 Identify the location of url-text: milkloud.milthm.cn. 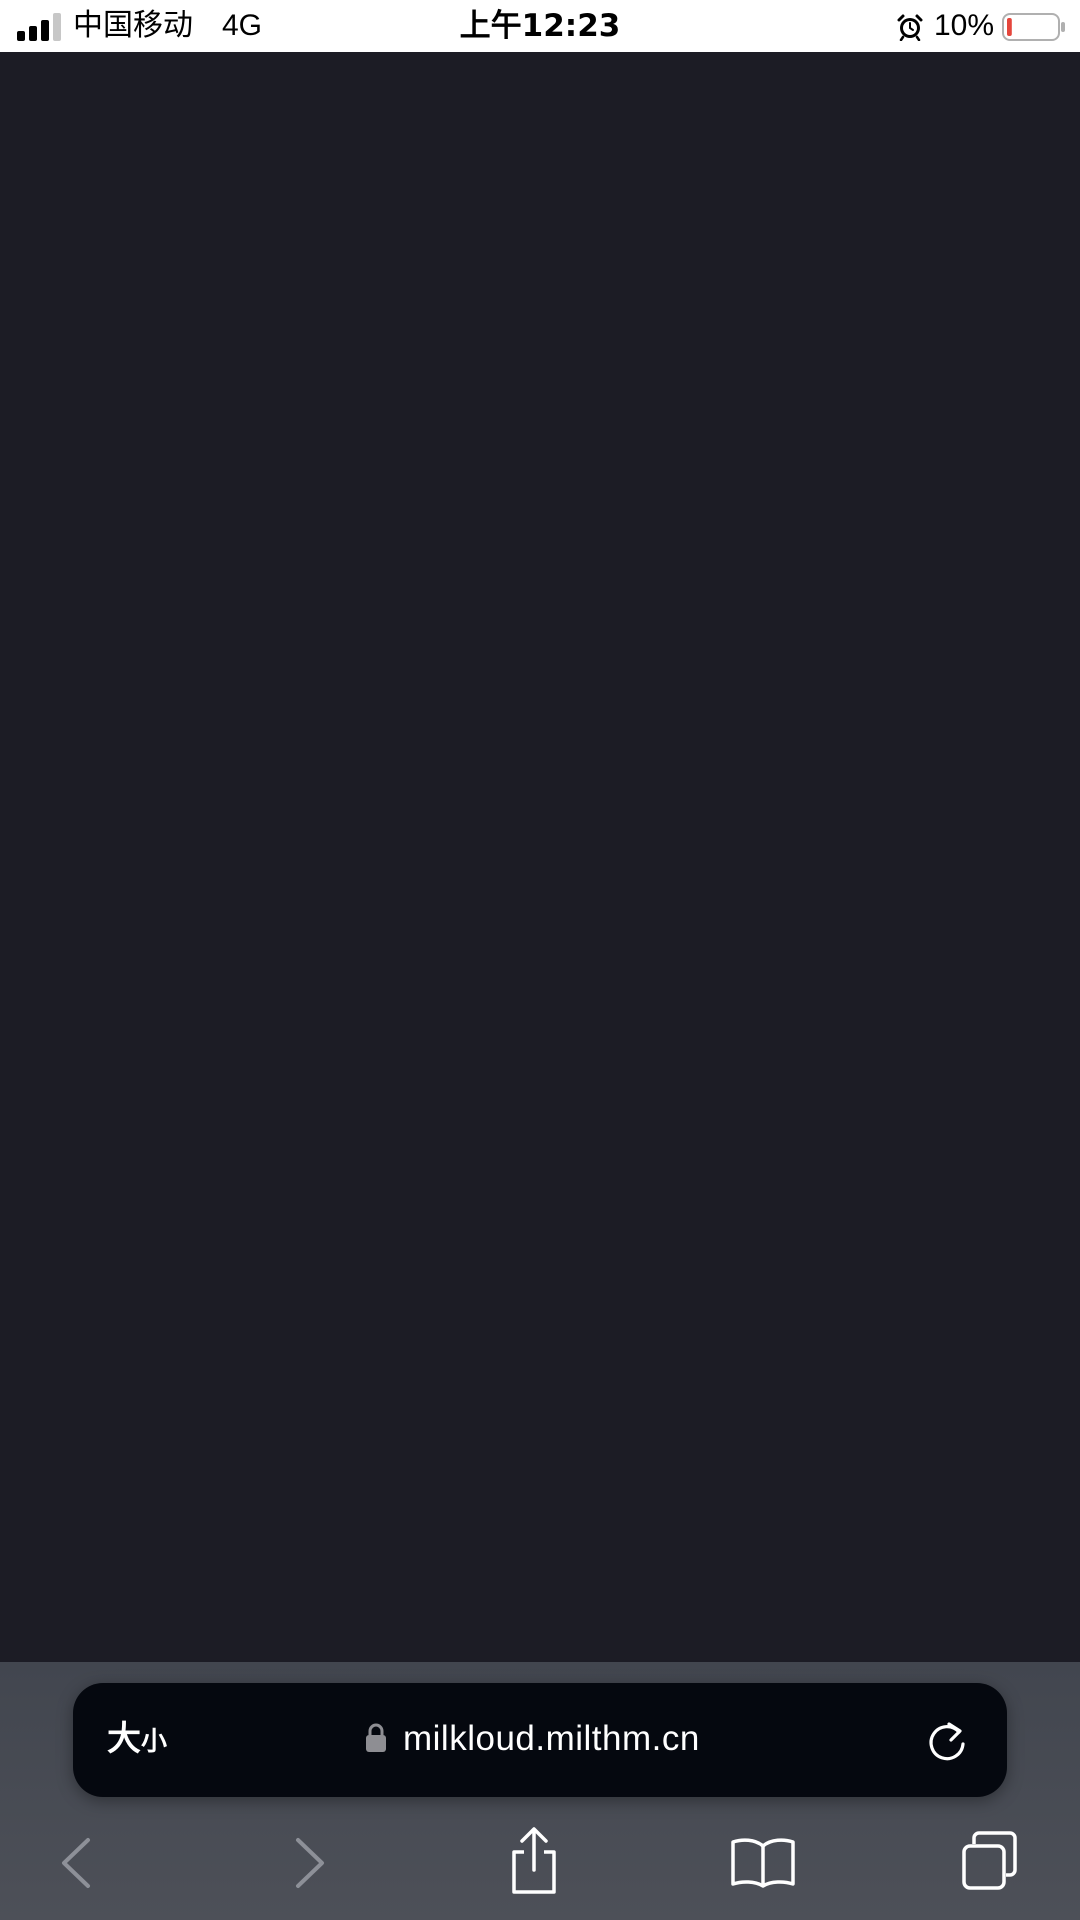
(551, 1739).